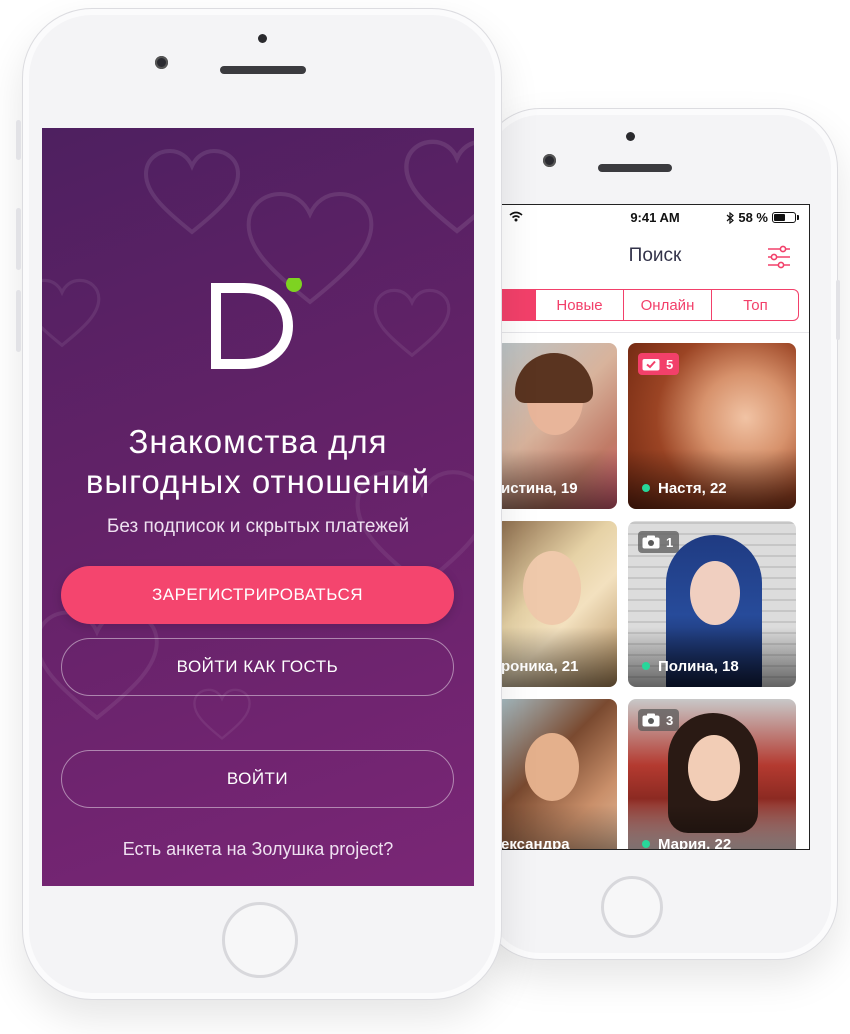 The image size is (850, 1034). I want to click on photo-badge: 3, so click(659, 720).